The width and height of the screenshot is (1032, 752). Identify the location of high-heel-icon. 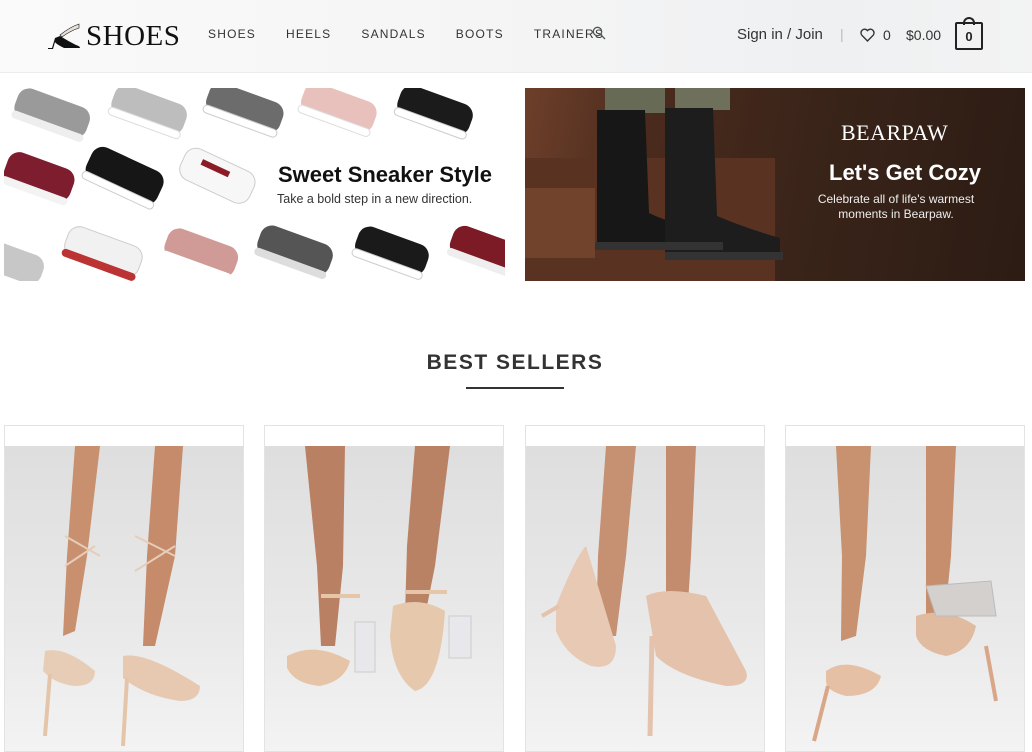
(64, 36).